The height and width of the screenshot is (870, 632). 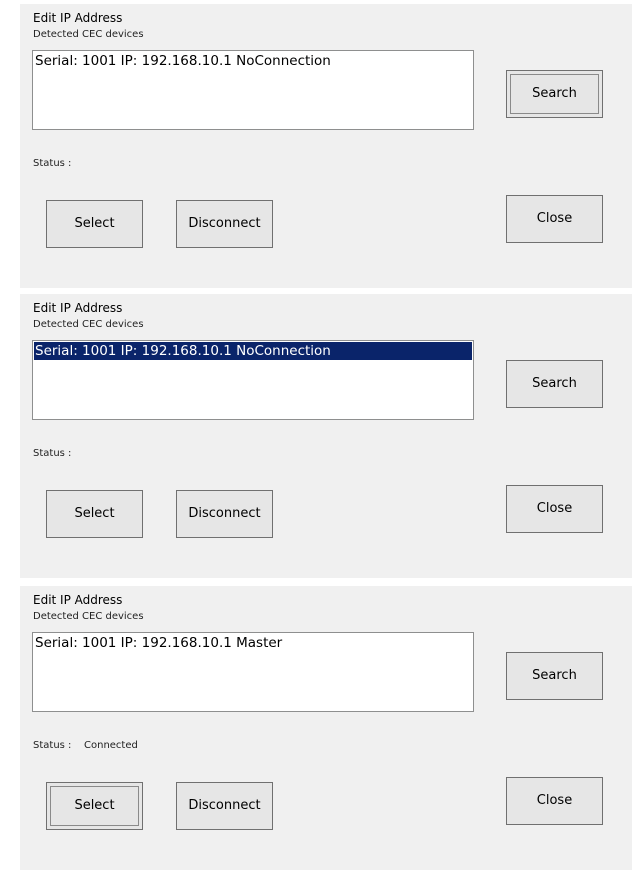 I want to click on device-list-item: Serial: 1001 IP: 192.168.10.1 Master, so click(x=253, y=643).